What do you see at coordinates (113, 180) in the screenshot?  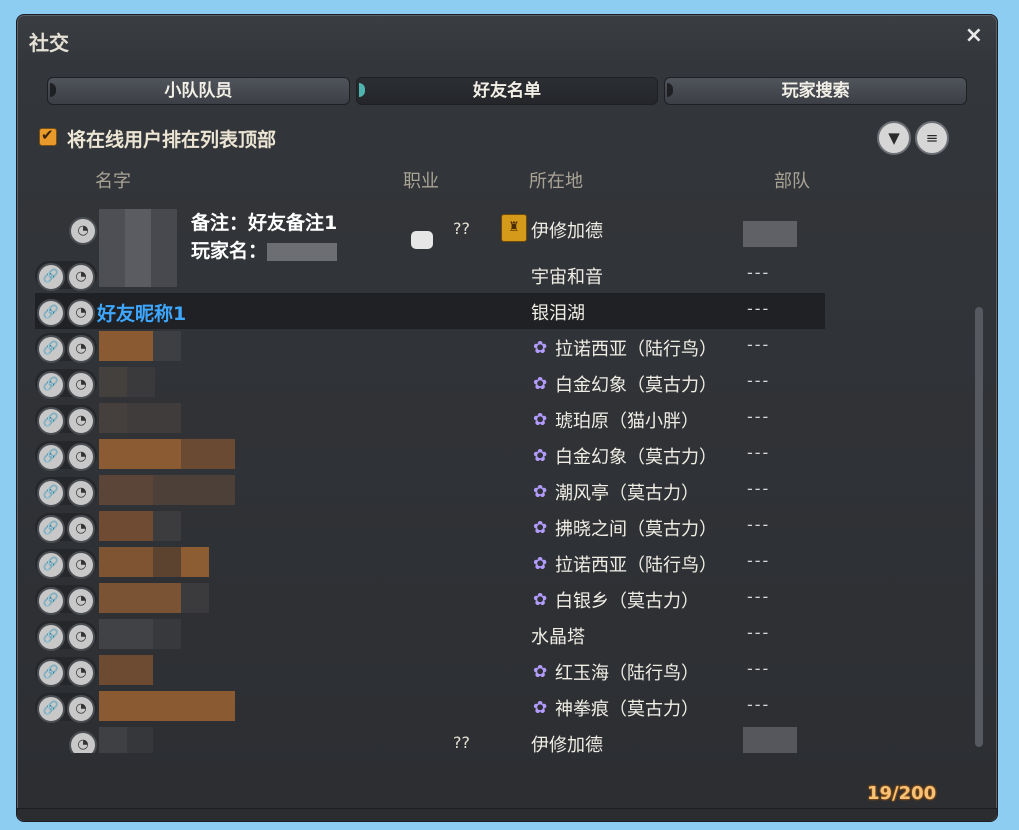 I see `column-header-name: 名字` at bounding box center [113, 180].